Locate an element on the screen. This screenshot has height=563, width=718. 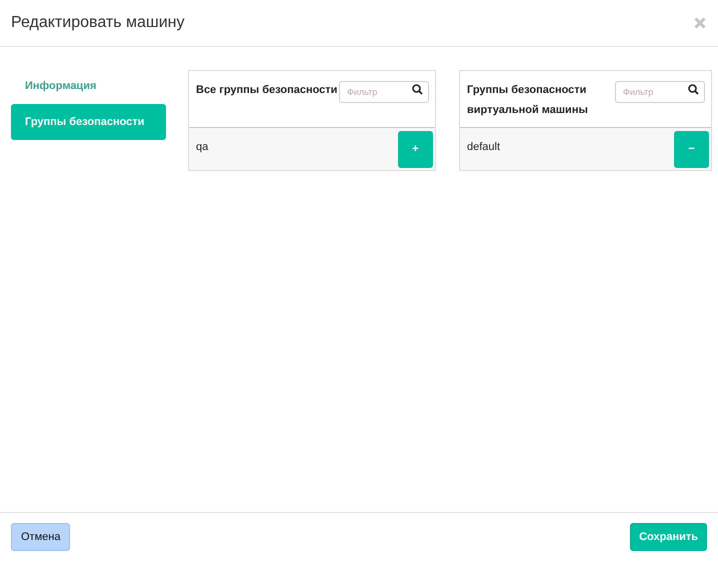
close-icon is located at coordinates (700, 23).